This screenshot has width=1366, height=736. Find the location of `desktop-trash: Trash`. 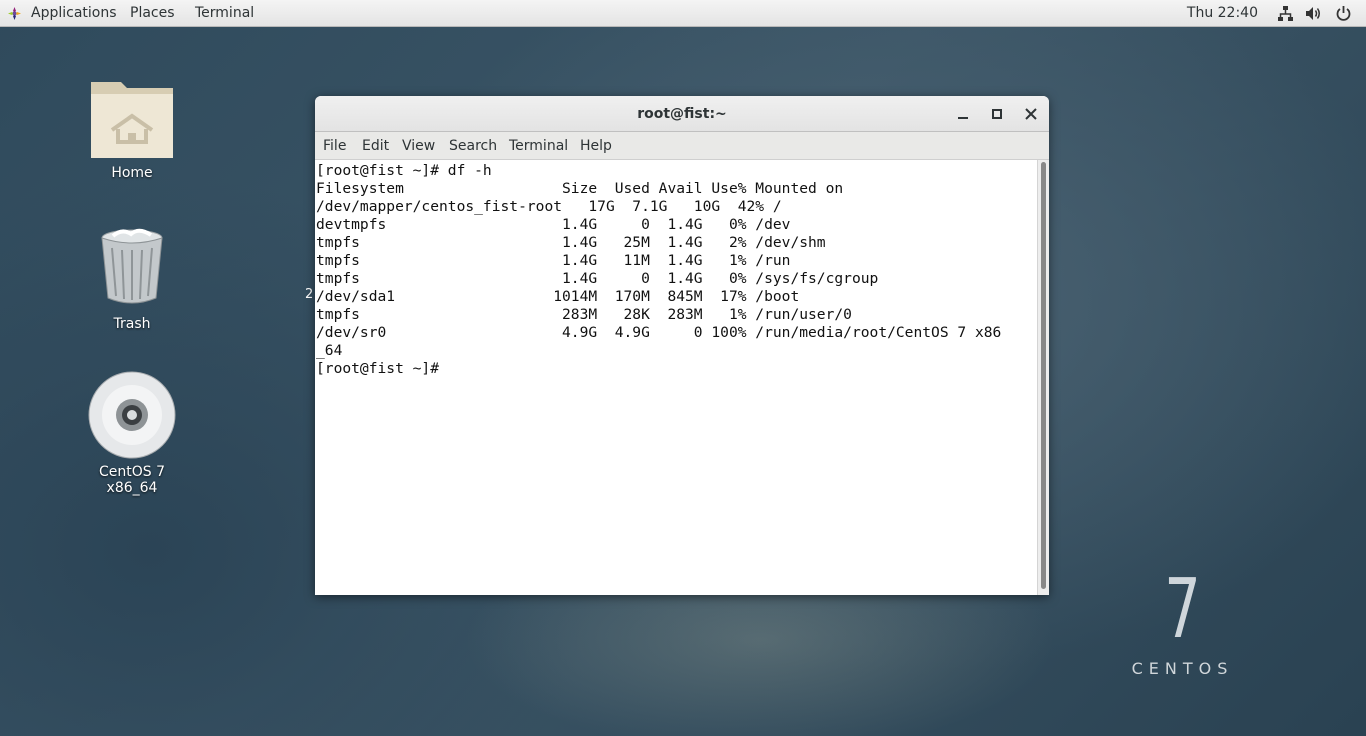

desktop-trash: Trash is located at coordinates (132, 281).